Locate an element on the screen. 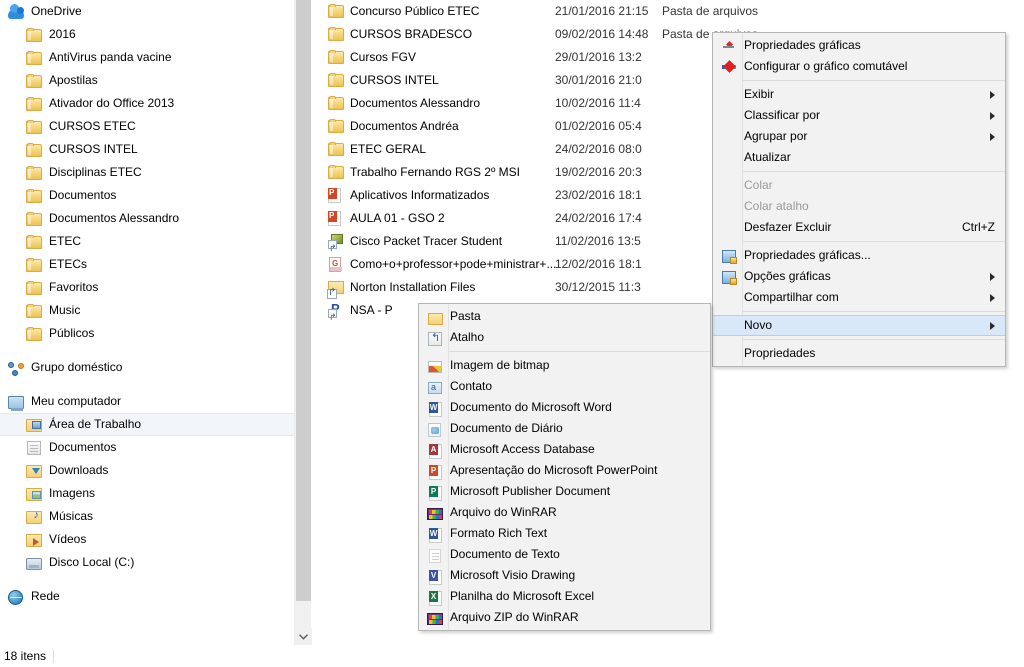 The height and width of the screenshot is (667, 1024). nav-item-musicas: Músicas is located at coordinates (147, 516).